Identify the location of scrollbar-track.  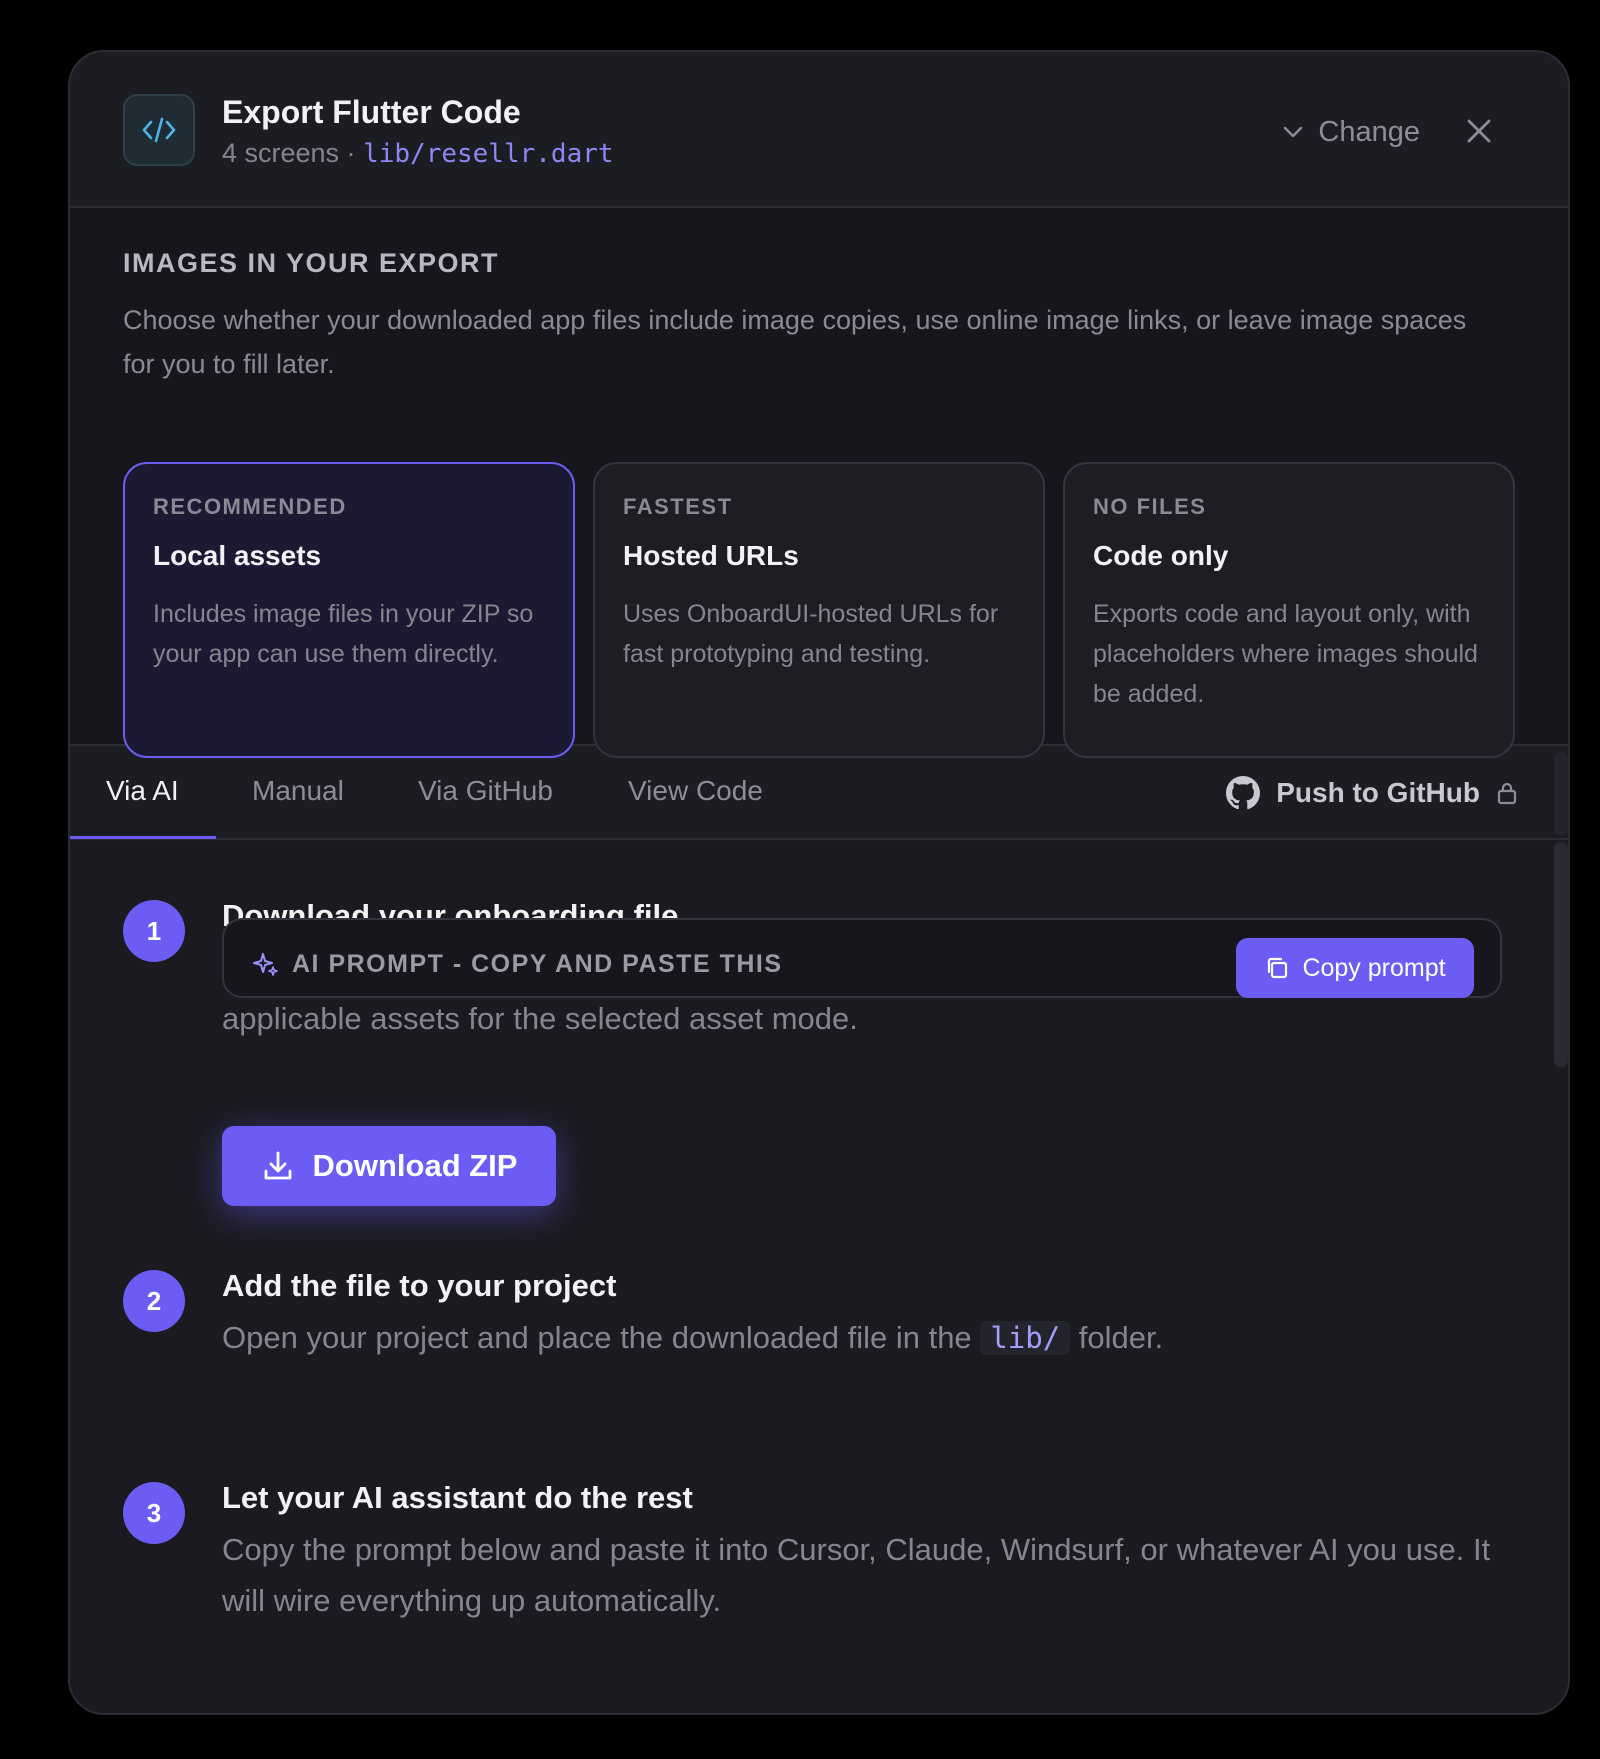
(1561, 794).